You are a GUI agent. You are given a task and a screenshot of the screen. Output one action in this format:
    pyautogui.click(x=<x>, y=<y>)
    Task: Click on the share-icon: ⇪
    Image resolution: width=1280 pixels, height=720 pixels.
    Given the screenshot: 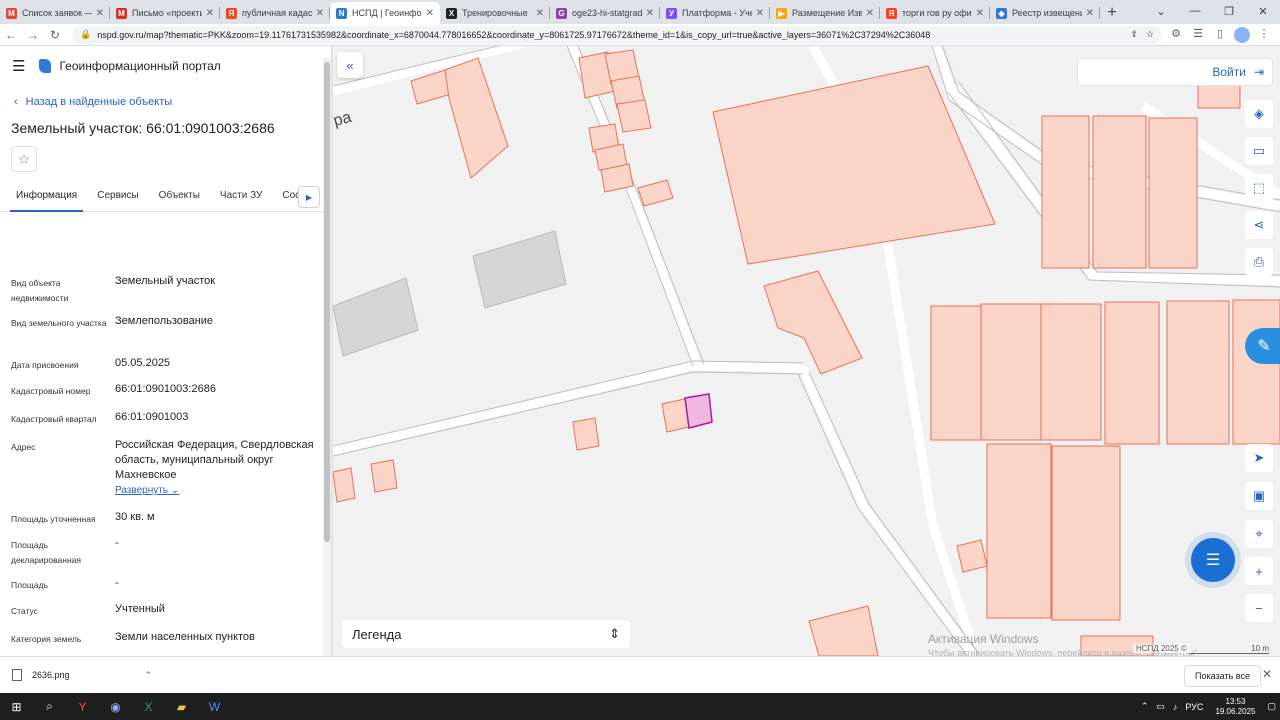 What is the action you would take?
    pyautogui.click(x=1134, y=34)
    